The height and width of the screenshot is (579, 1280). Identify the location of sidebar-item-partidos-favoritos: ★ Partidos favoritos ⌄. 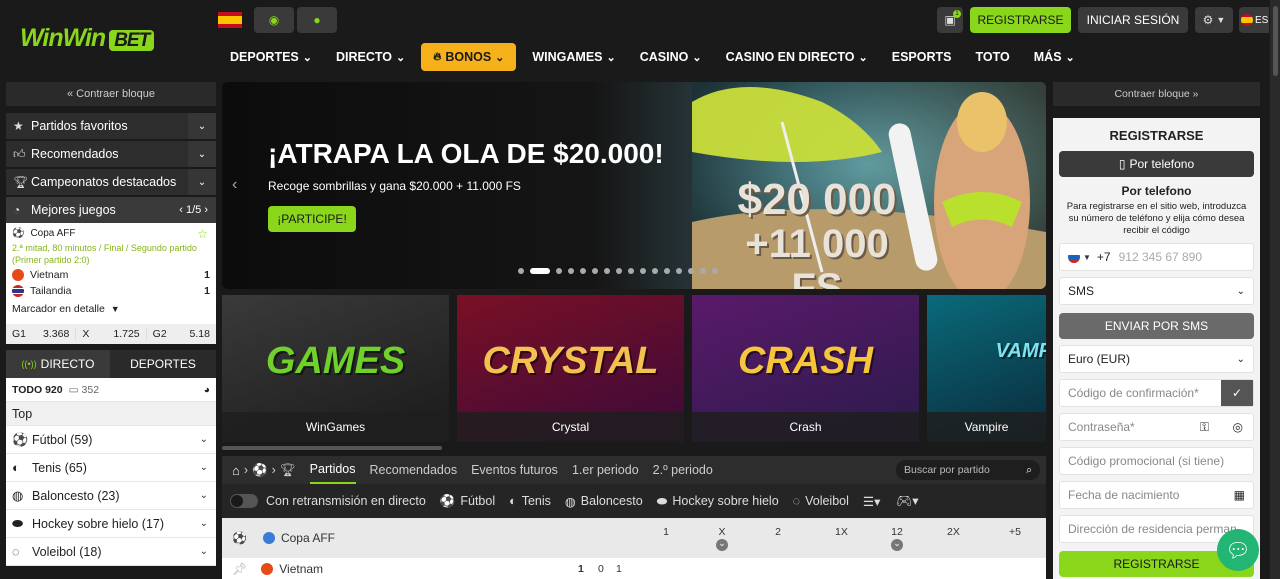
(111, 126).